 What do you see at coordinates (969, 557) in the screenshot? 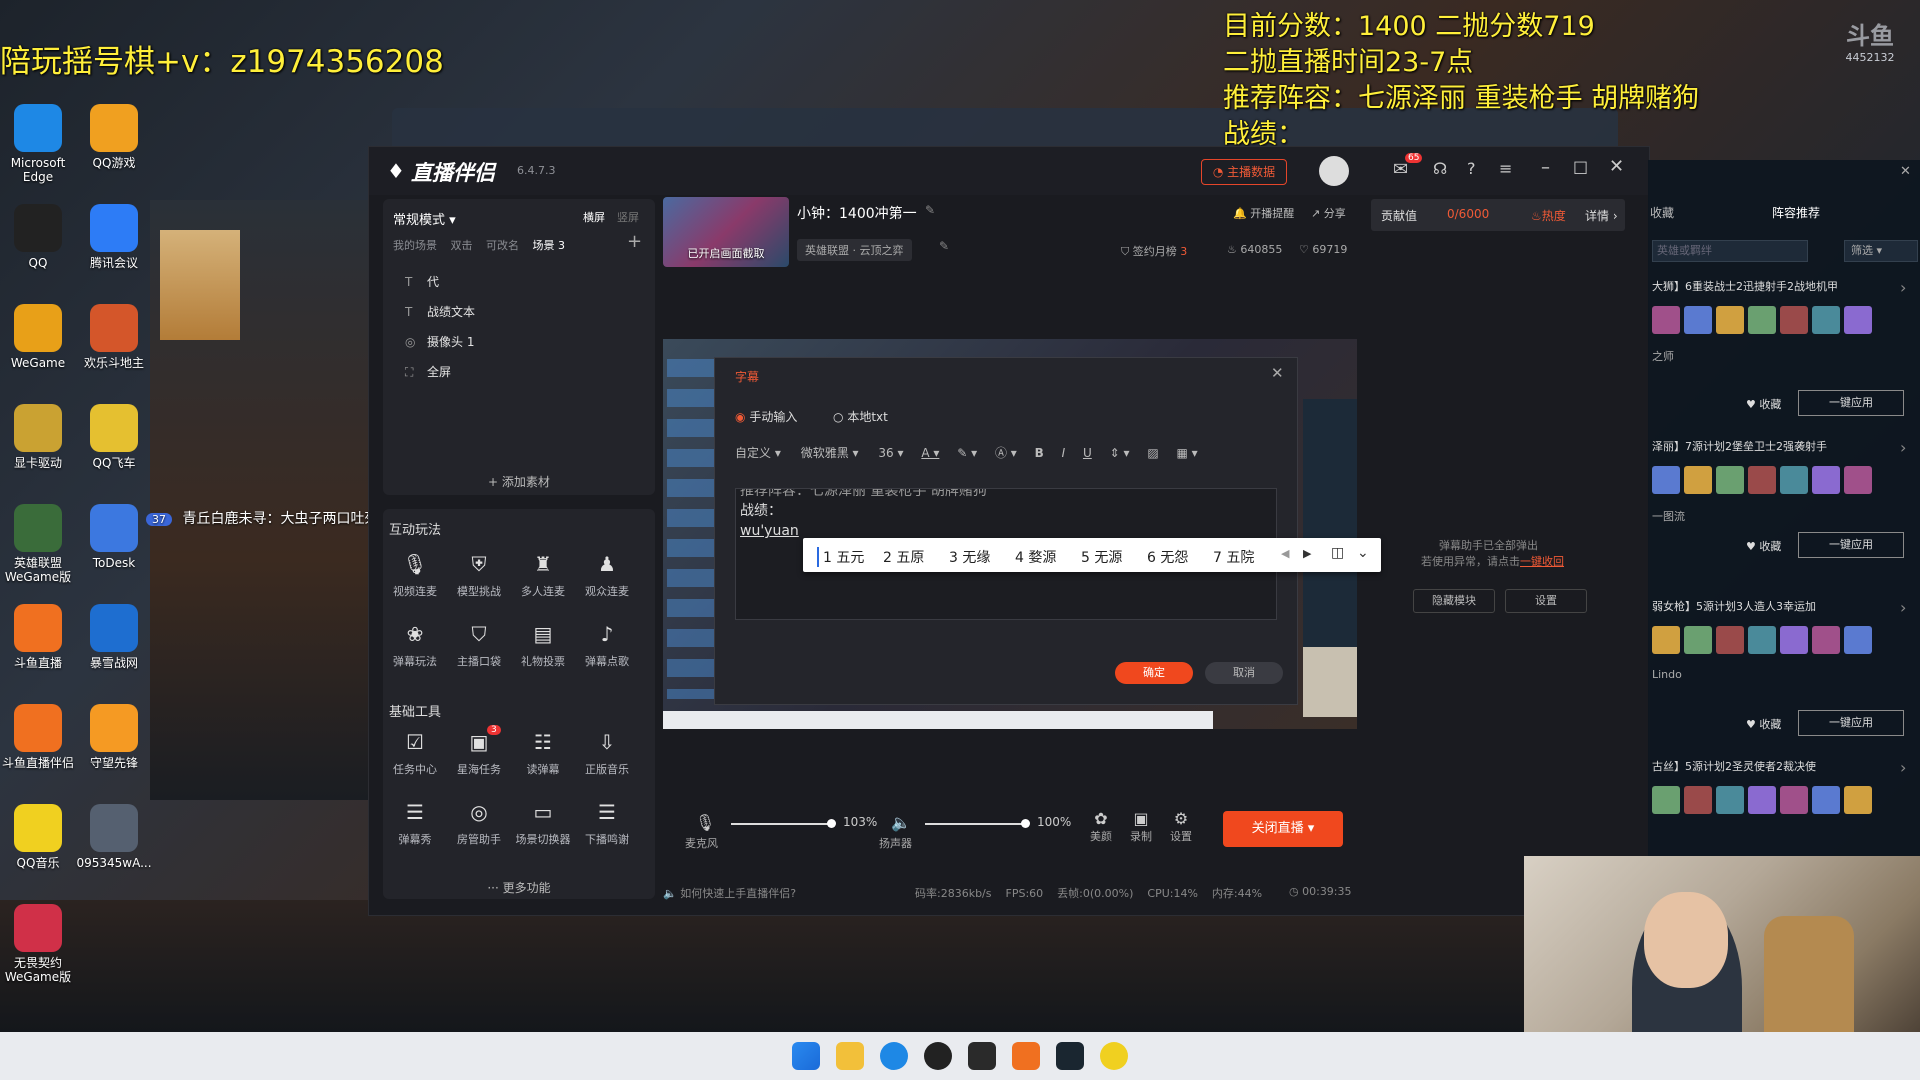
I see `ime-candidate: 3 无缘` at bounding box center [969, 557].